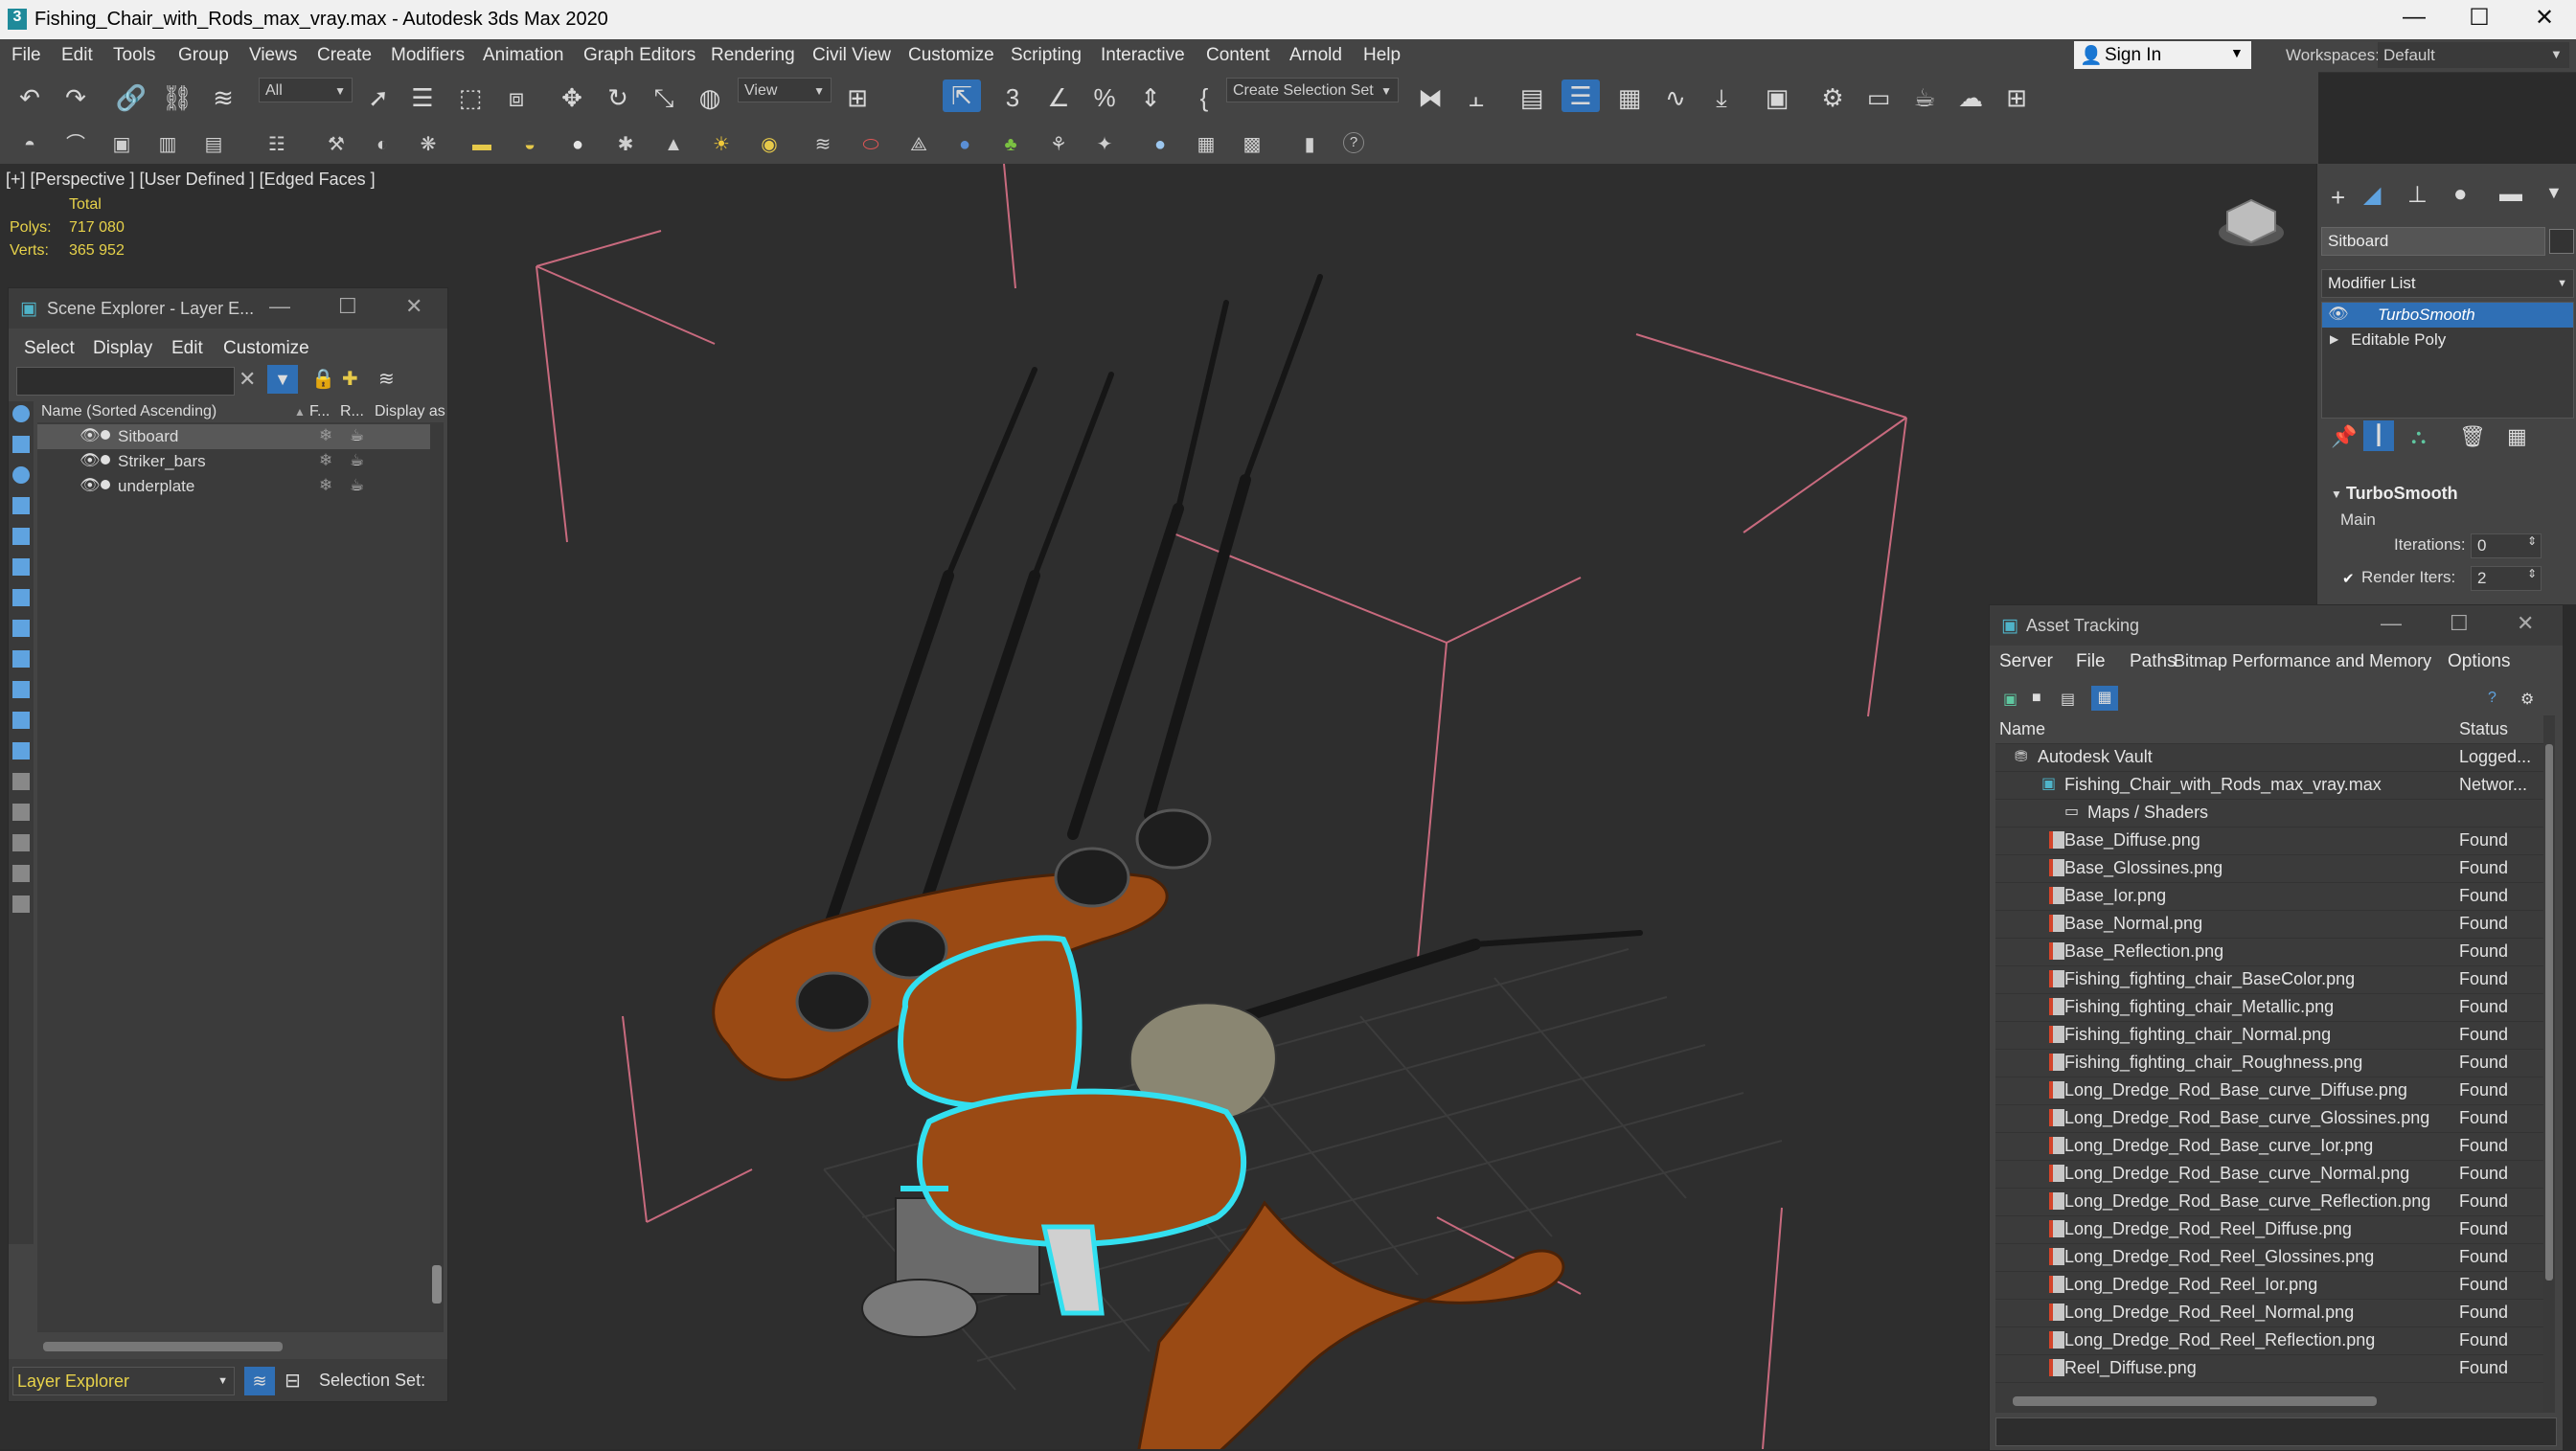  Describe the element at coordinates (50, 348) in the screenshot. I see `se-menu-select: Select` at that location.